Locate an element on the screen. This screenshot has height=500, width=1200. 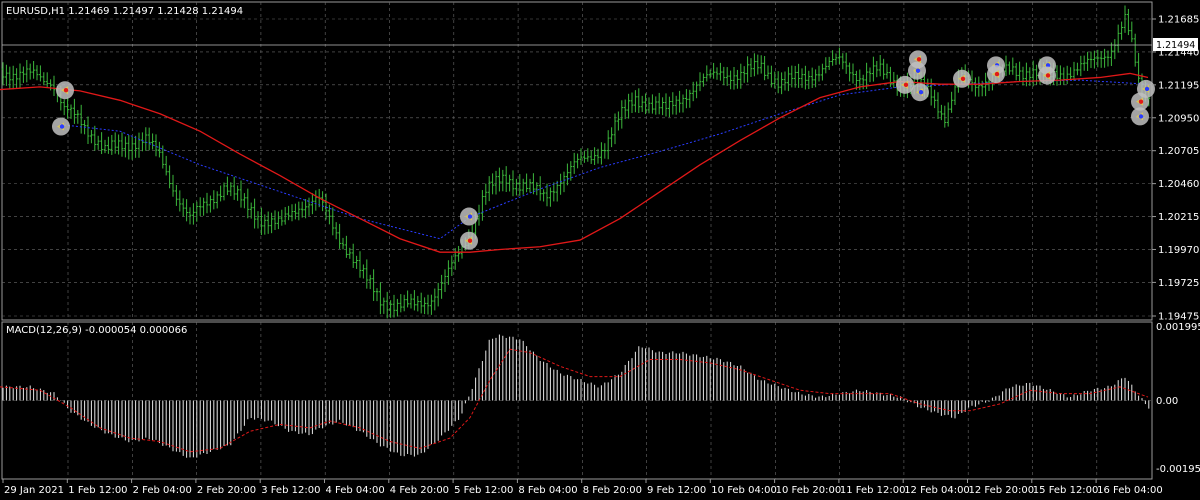
price-axis-label: 1.21195 is located at coordinates (1178, 85).